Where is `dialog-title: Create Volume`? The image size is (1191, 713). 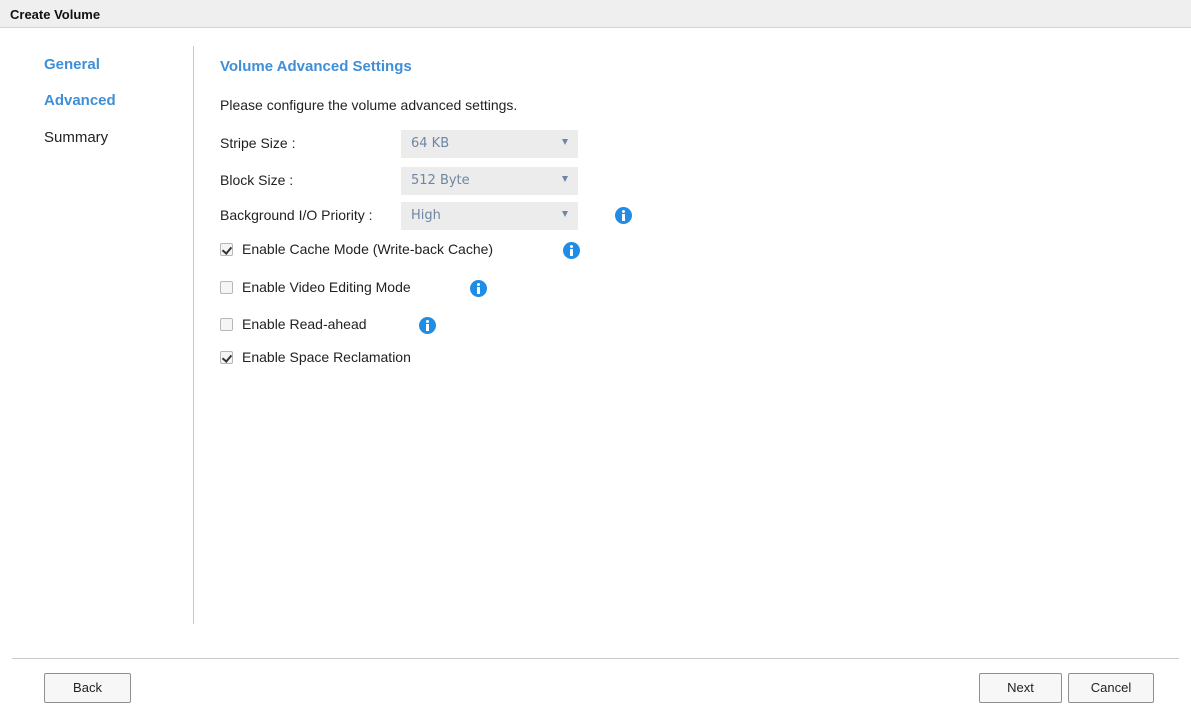
dialog-title: Create Volume is located at coordinates (55, 14).